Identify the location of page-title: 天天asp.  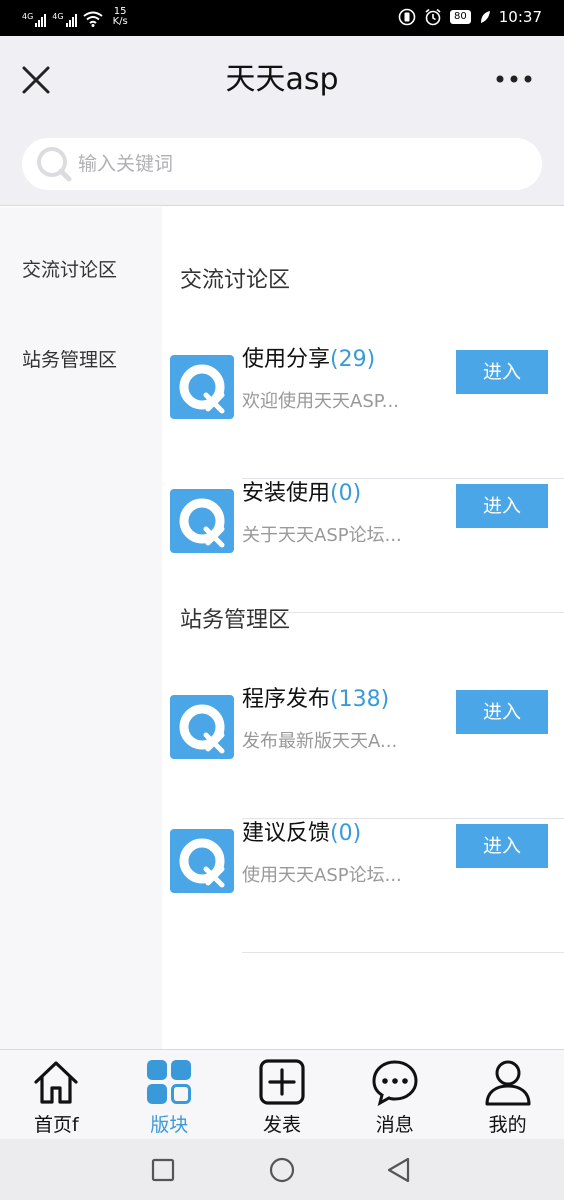
(282, 79).